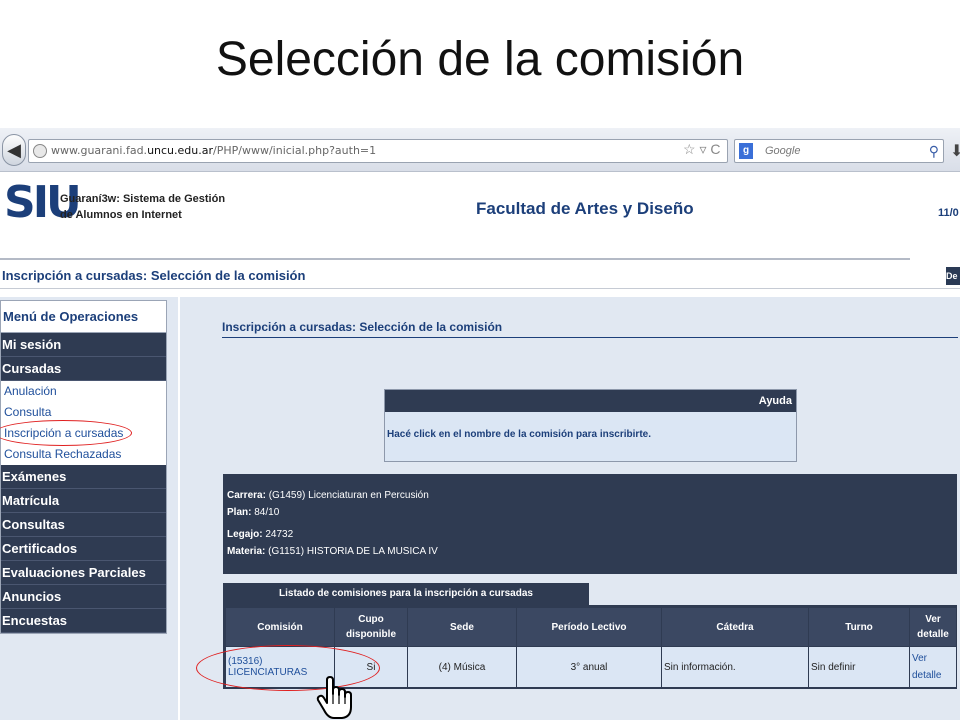 This screenshot has height=720, width=960. What do you see at coordinates (66, 433) in the screenshot?
I see `highlight-oval-menu` at bounding box center [66, 433].